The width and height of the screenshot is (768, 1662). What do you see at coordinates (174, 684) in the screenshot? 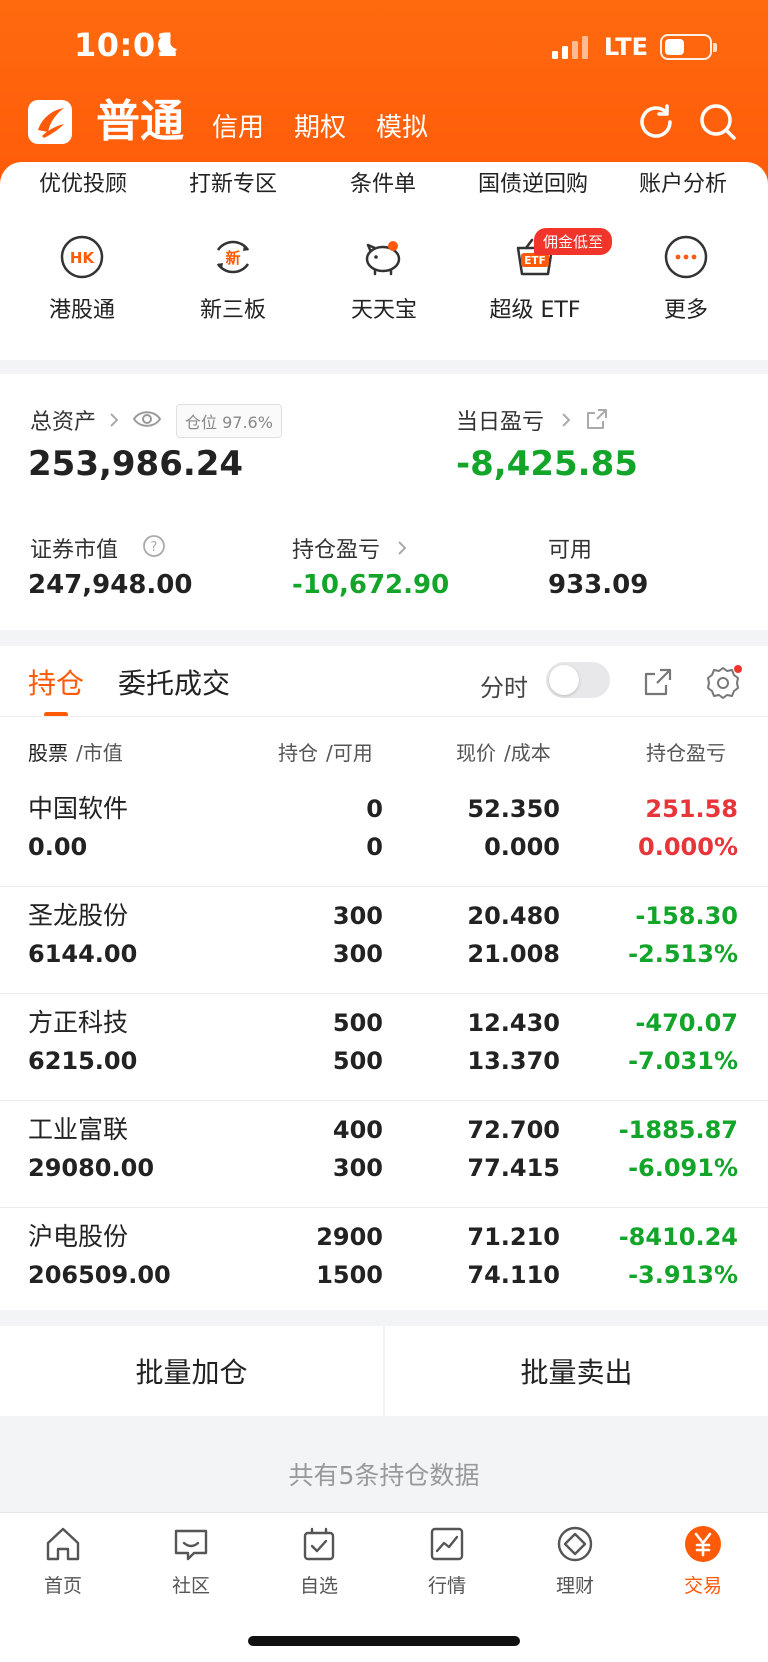
I see `tab-orders-trades: 委托成交` at bounding box center [174, 684].